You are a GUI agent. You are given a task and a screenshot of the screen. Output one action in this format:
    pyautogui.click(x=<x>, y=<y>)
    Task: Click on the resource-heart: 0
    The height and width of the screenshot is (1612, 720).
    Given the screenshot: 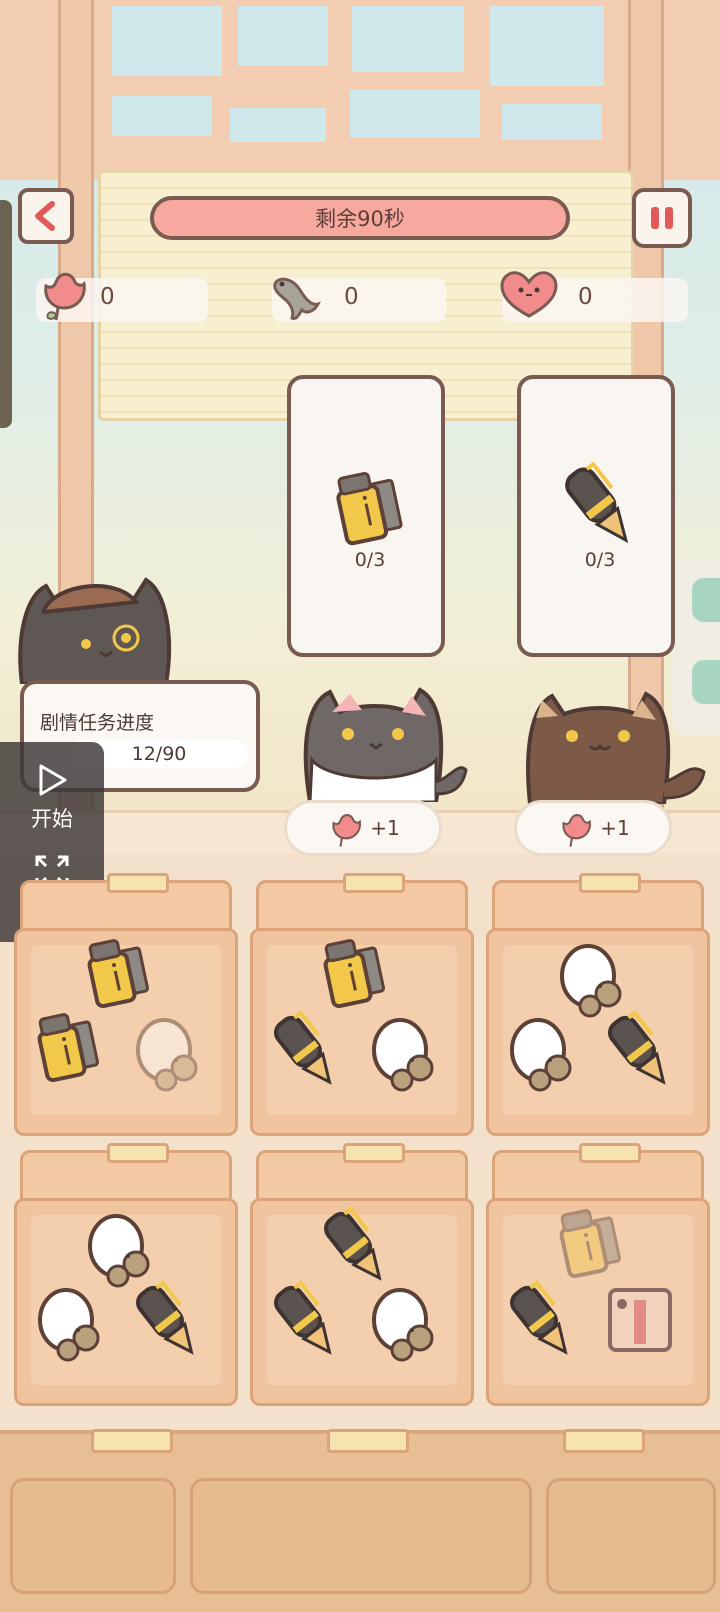 What is the action you would take?
    pyautogui.click(x=594, y=296)
    